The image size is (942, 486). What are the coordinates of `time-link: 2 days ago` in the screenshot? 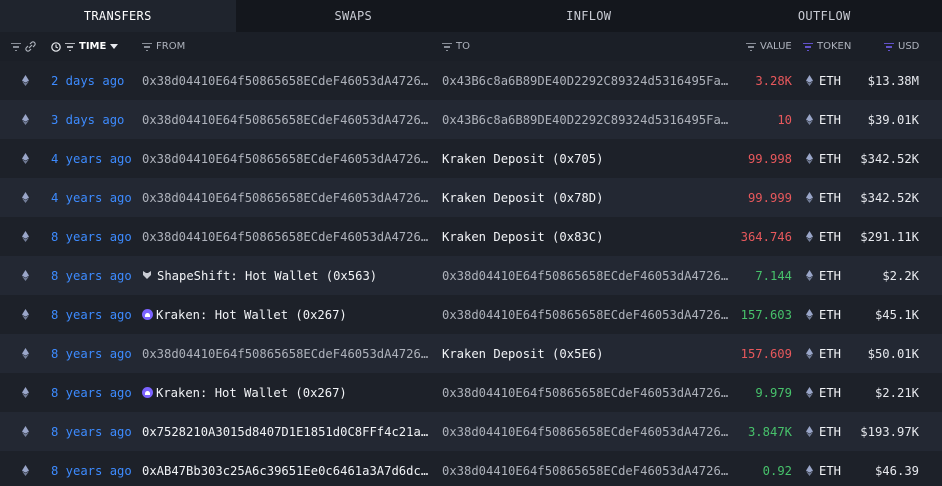 It's located at (95, 80).